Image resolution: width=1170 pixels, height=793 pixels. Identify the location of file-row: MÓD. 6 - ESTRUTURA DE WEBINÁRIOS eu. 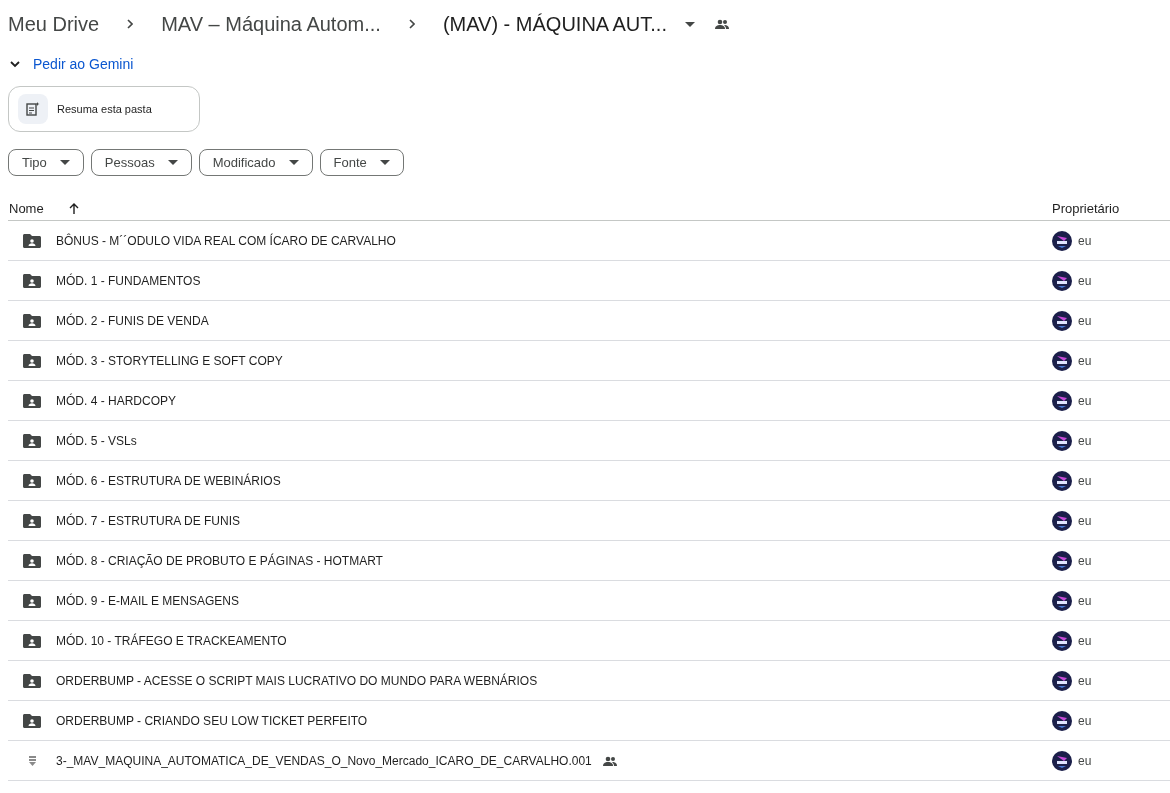
(589, 481).